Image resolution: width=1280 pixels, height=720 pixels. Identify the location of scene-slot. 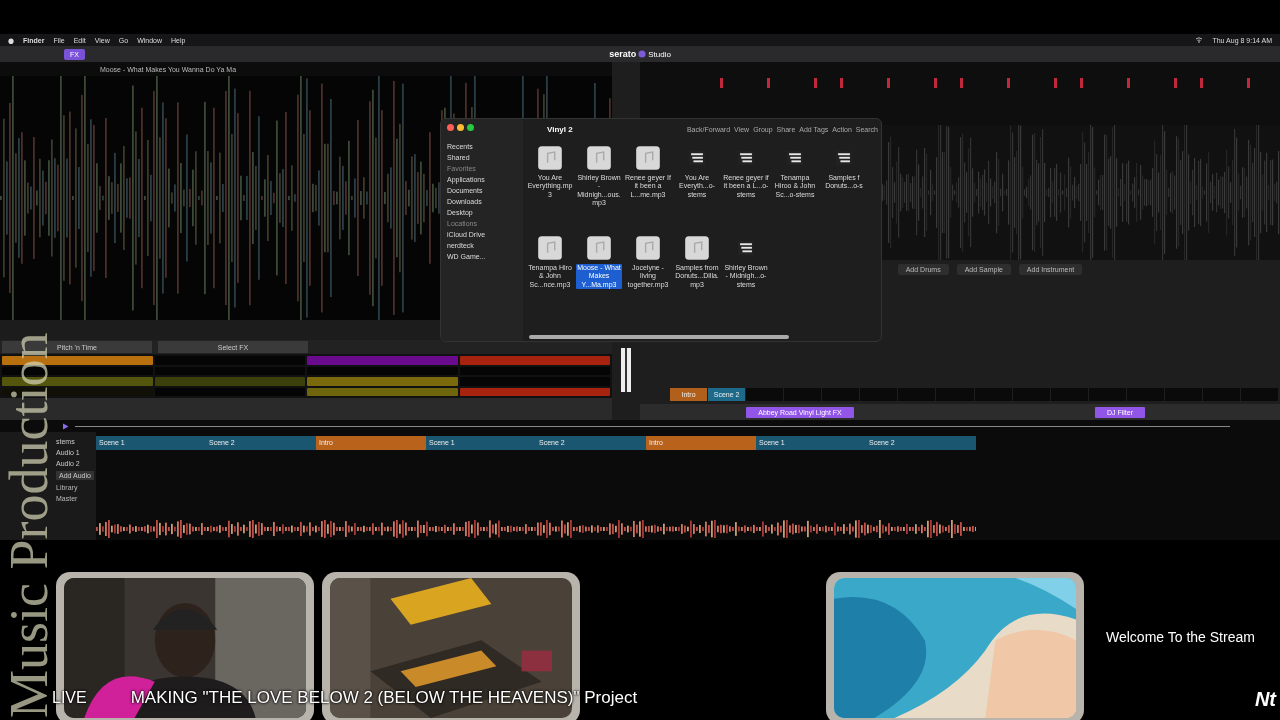
(765, 394).